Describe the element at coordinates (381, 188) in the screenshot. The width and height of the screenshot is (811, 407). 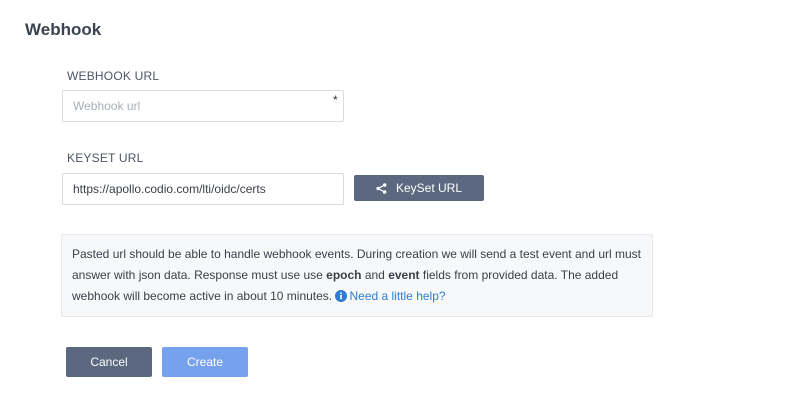
I see `share-icon` at that location.